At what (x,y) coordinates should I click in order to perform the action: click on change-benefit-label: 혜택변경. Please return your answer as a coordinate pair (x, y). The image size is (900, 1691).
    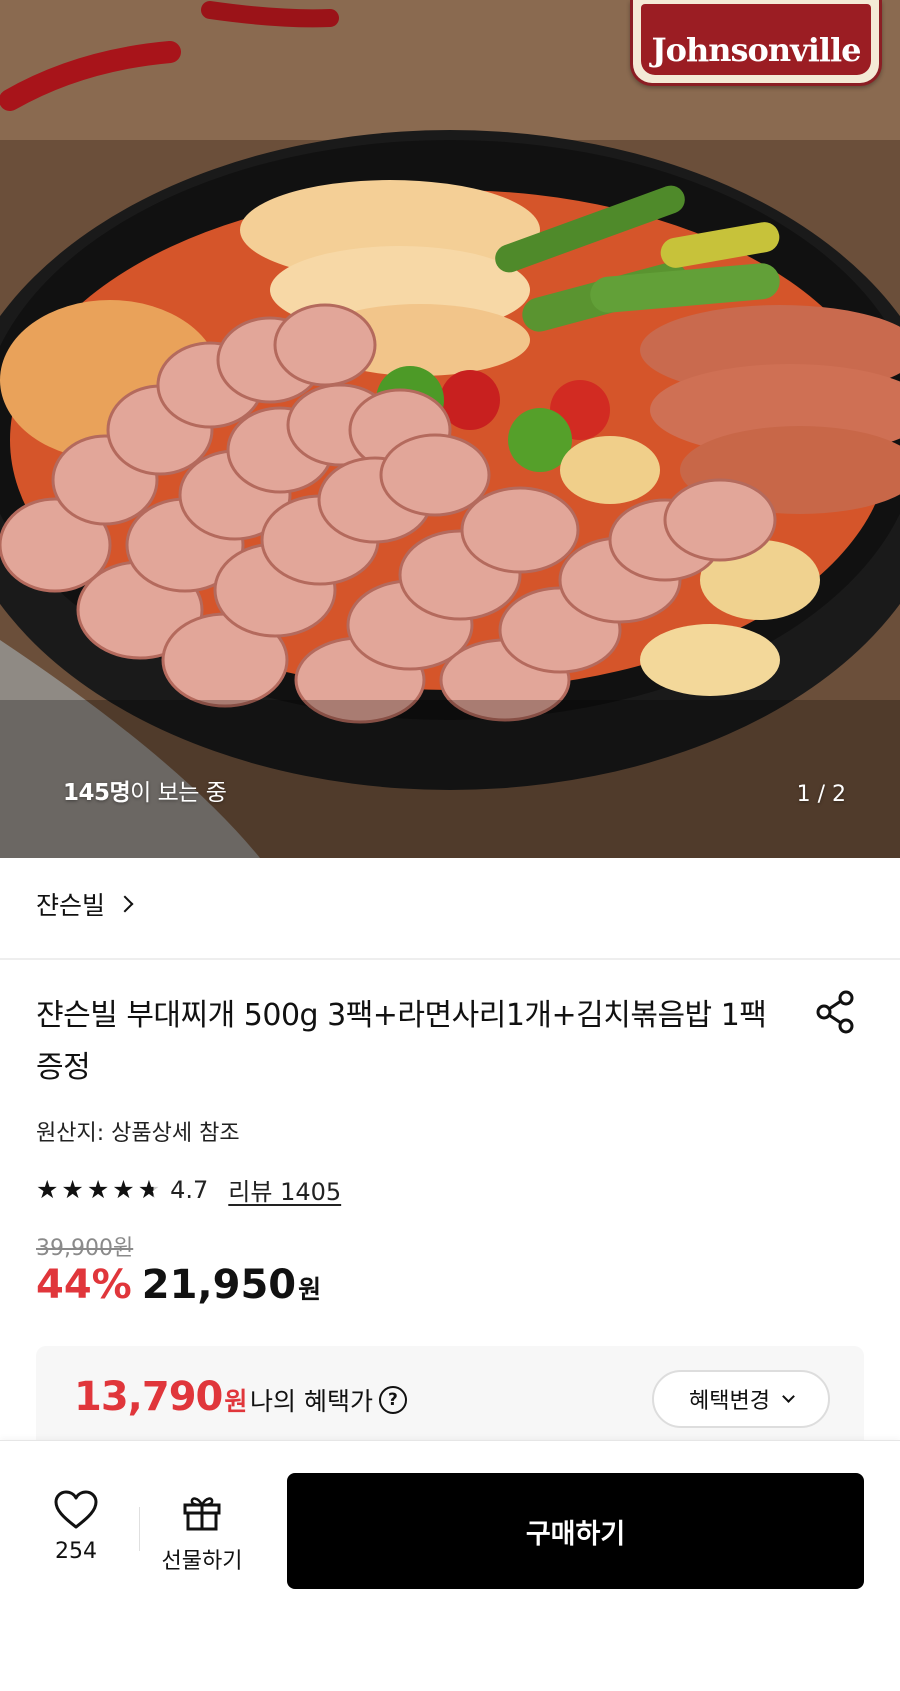
    Looking at the image, I should click on (729, 1401).